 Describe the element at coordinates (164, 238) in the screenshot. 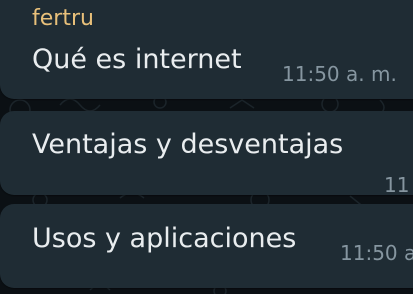

I see `message-text: Usos y aplicaciones` at that location.